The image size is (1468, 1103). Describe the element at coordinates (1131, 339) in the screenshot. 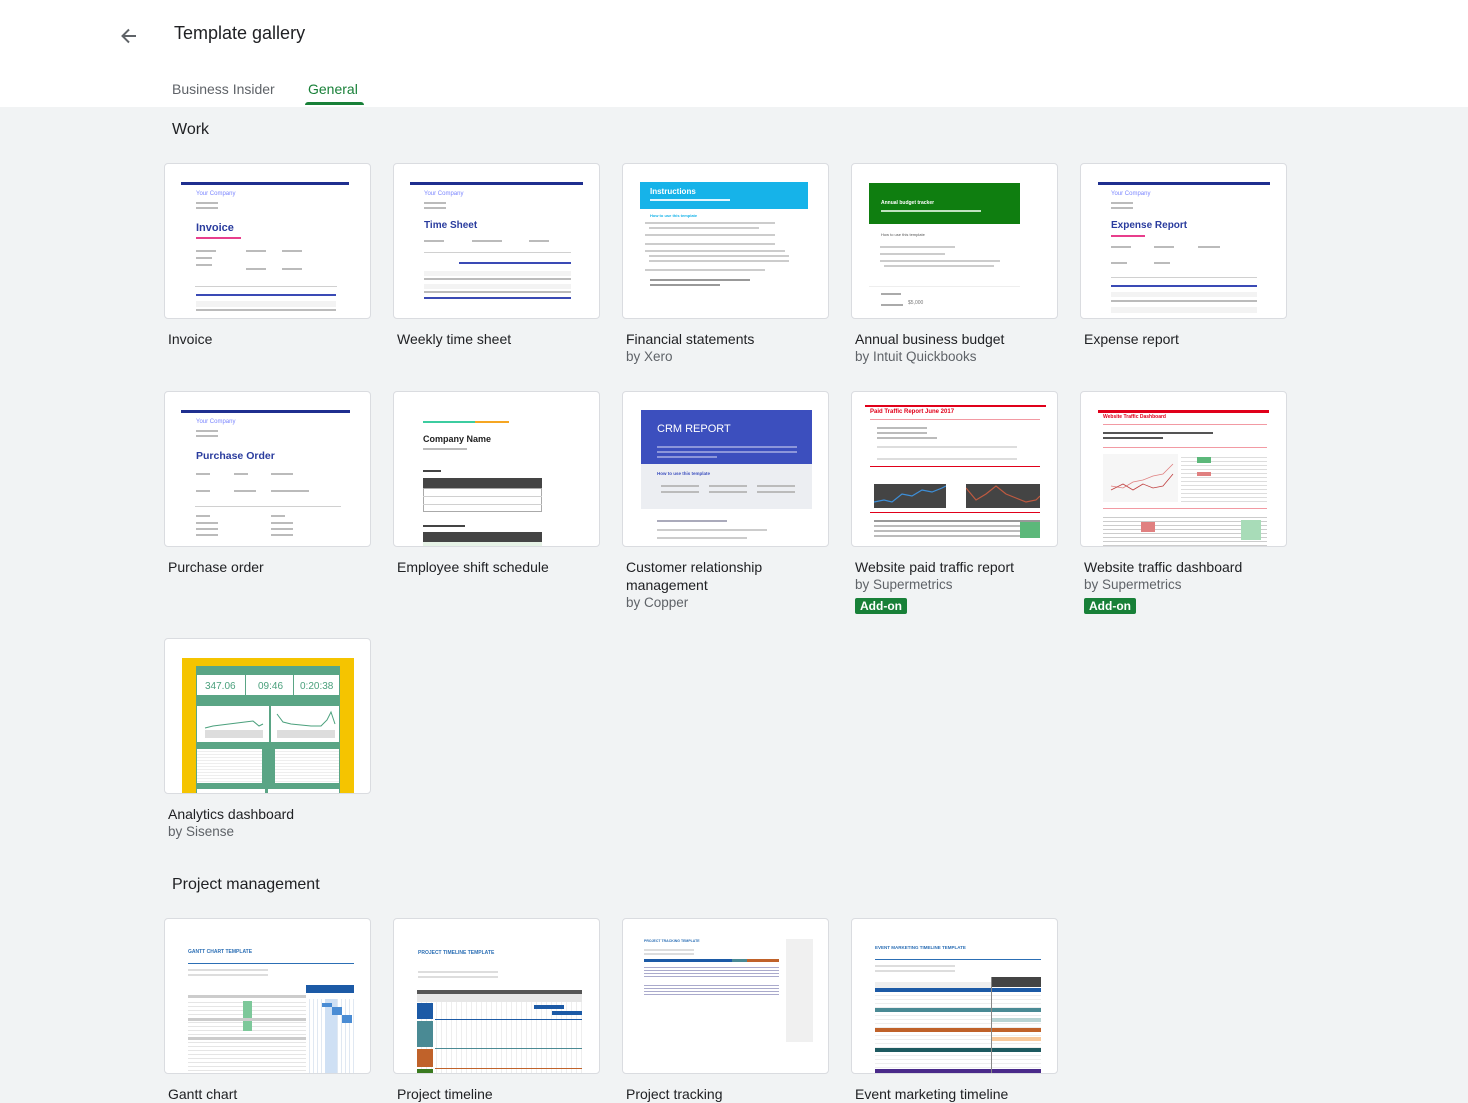

I see `template-name: Expense report` at that location.